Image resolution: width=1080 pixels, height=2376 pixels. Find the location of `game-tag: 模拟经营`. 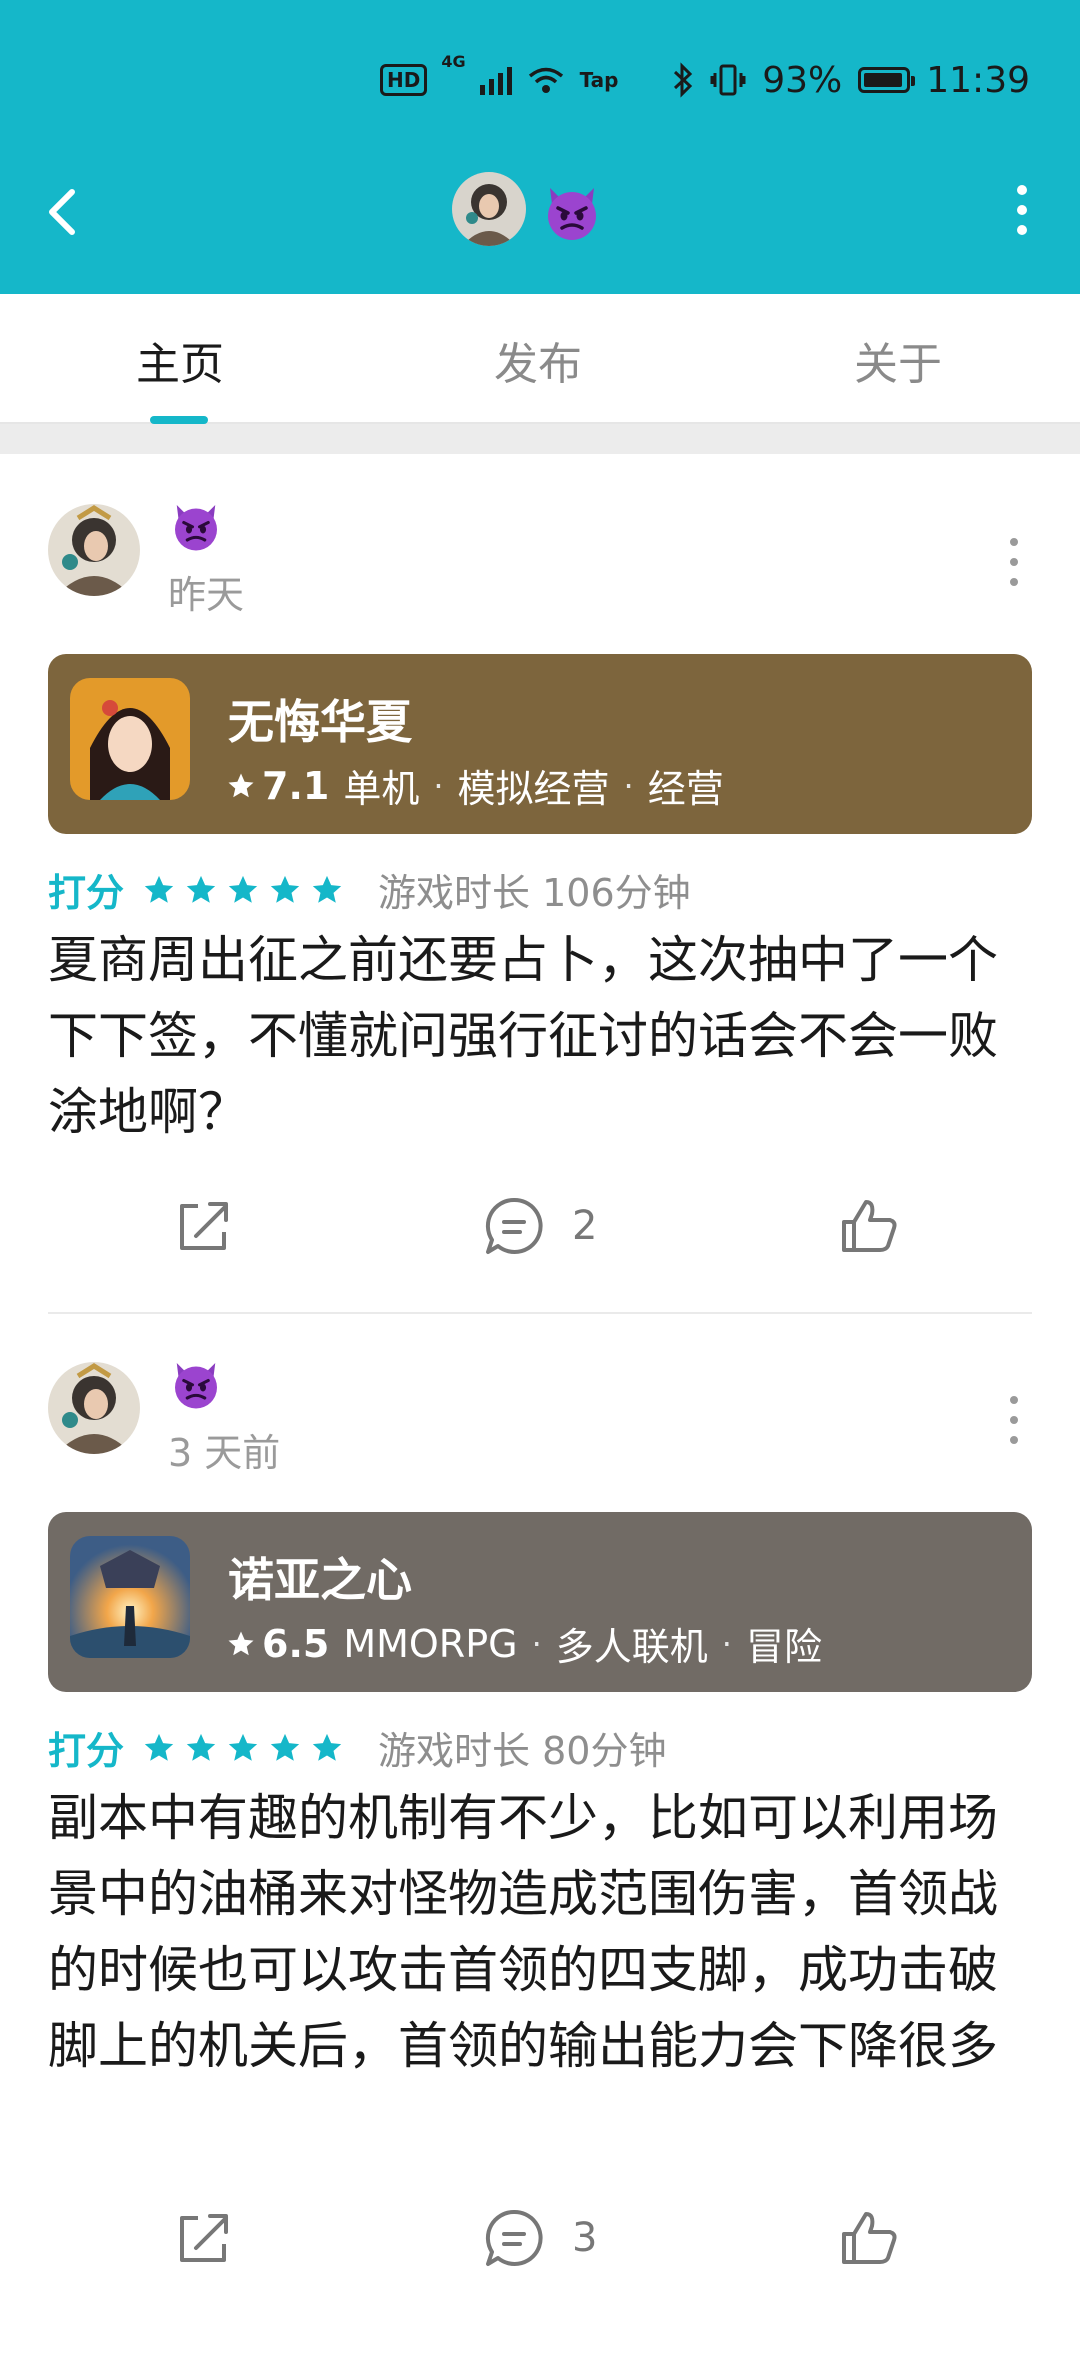

game-tag: 模拟经营 is located at coordinates (533, 789).